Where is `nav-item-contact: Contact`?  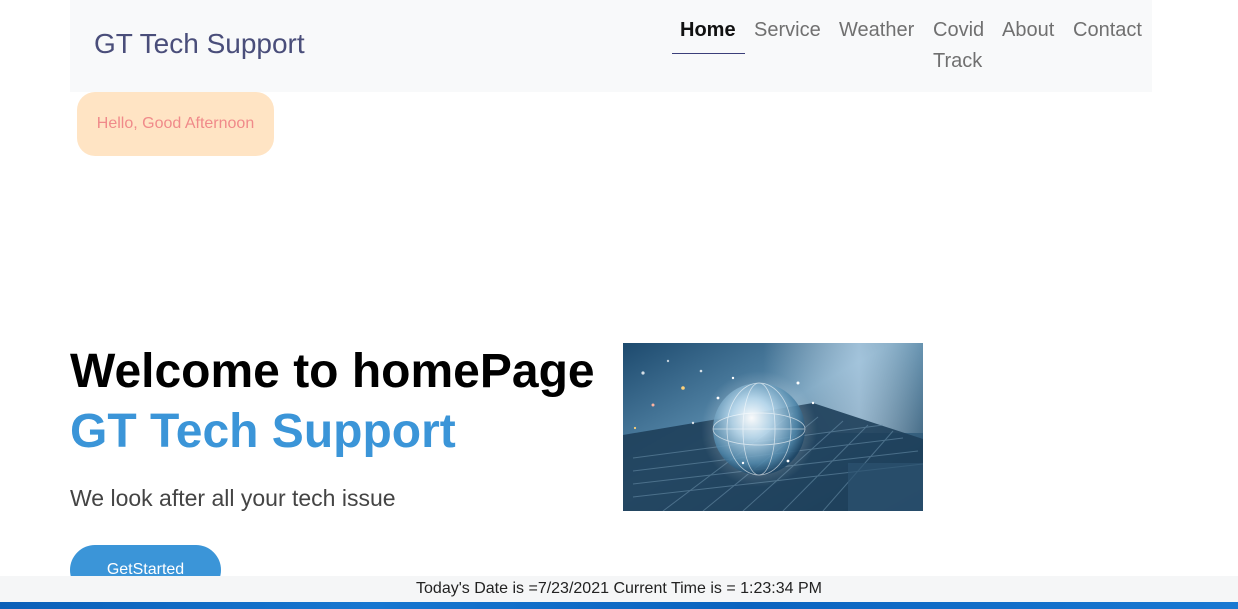
nav-item-contact: Contact is located at coordinates (1107, 30).